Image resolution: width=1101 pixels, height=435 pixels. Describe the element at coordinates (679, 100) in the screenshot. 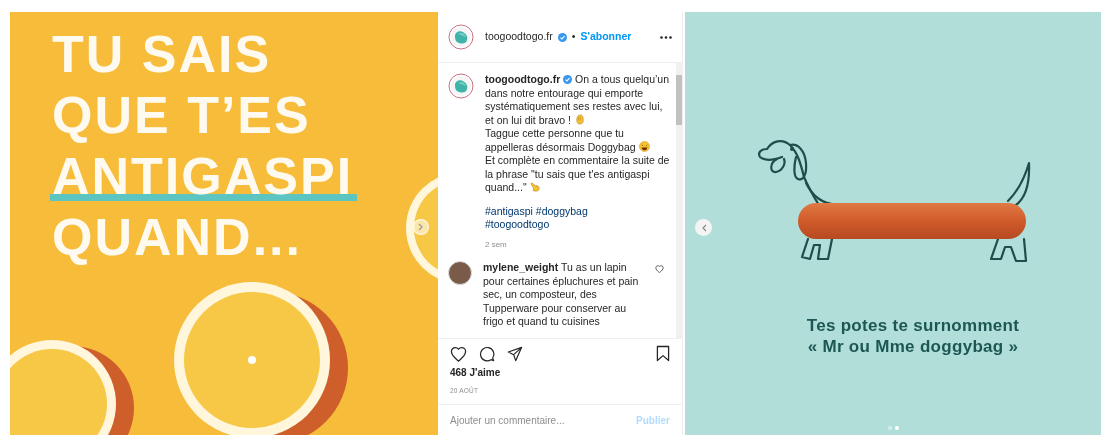

I see `scrollbar-thumb` at that location.